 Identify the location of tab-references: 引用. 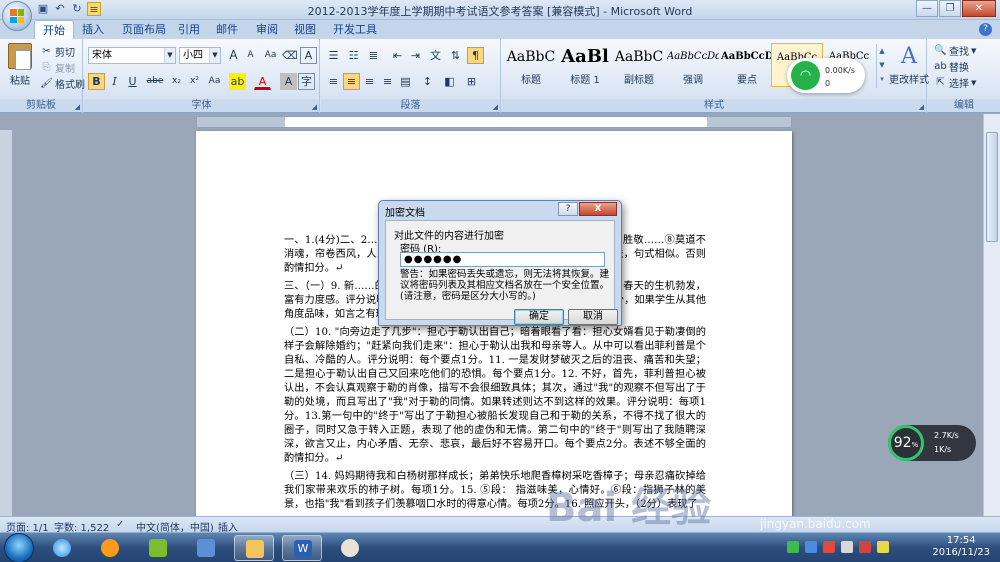
(189, 29).